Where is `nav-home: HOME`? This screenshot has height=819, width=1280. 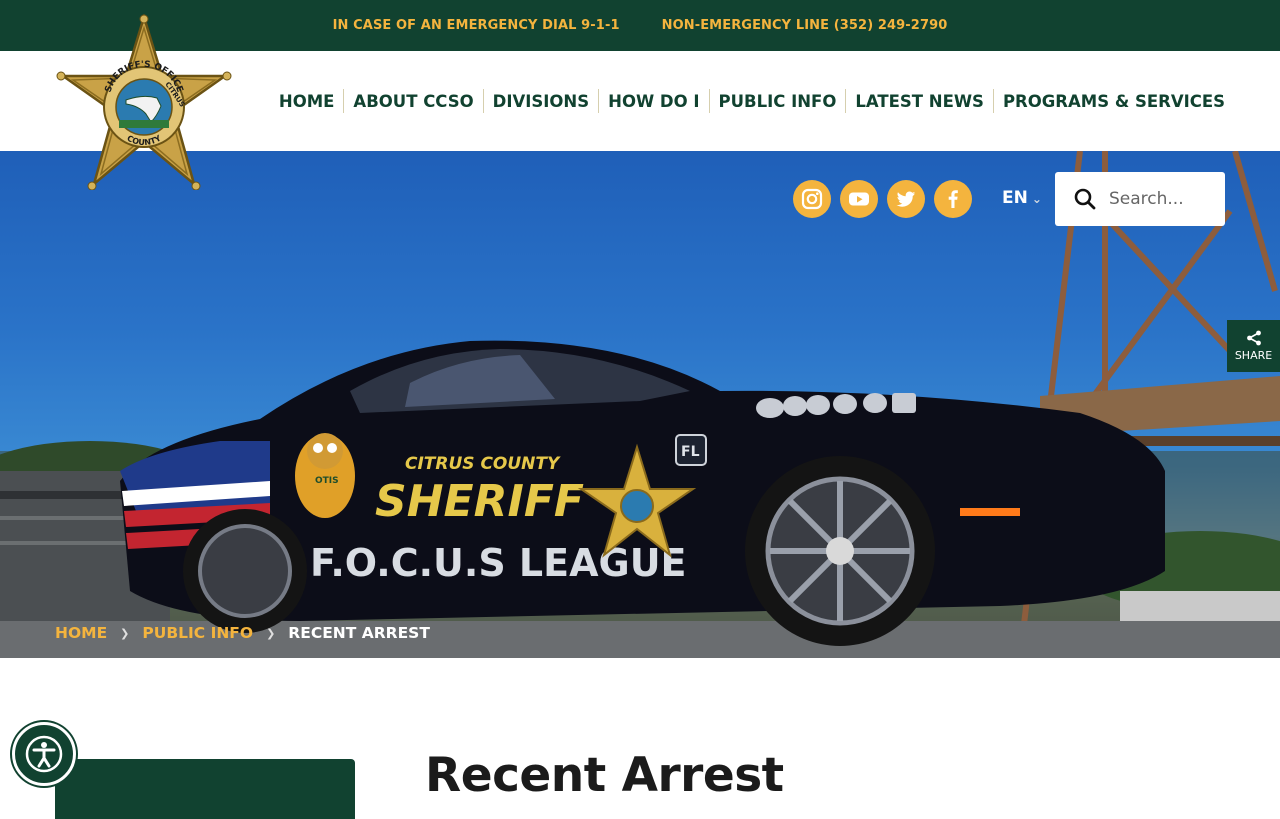
nav-home: HOME is located at coordinates (307, 101).